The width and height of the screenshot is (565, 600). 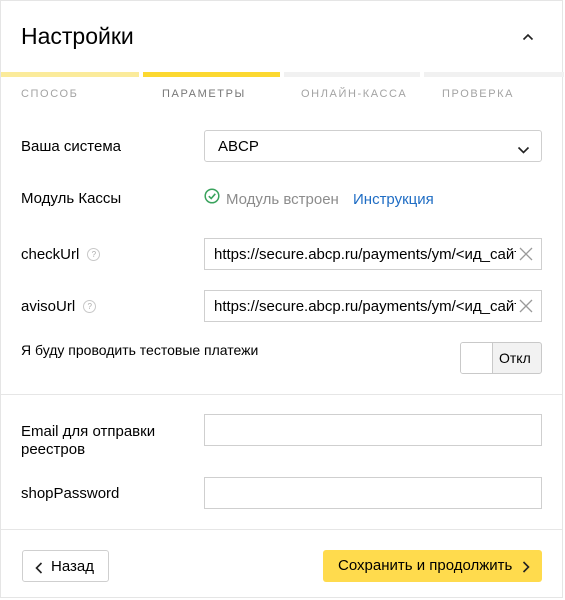 What do you see at coordinates (477, 358) in the screenshot?
I see `toggle-knob` at bounding box center [477, 358].